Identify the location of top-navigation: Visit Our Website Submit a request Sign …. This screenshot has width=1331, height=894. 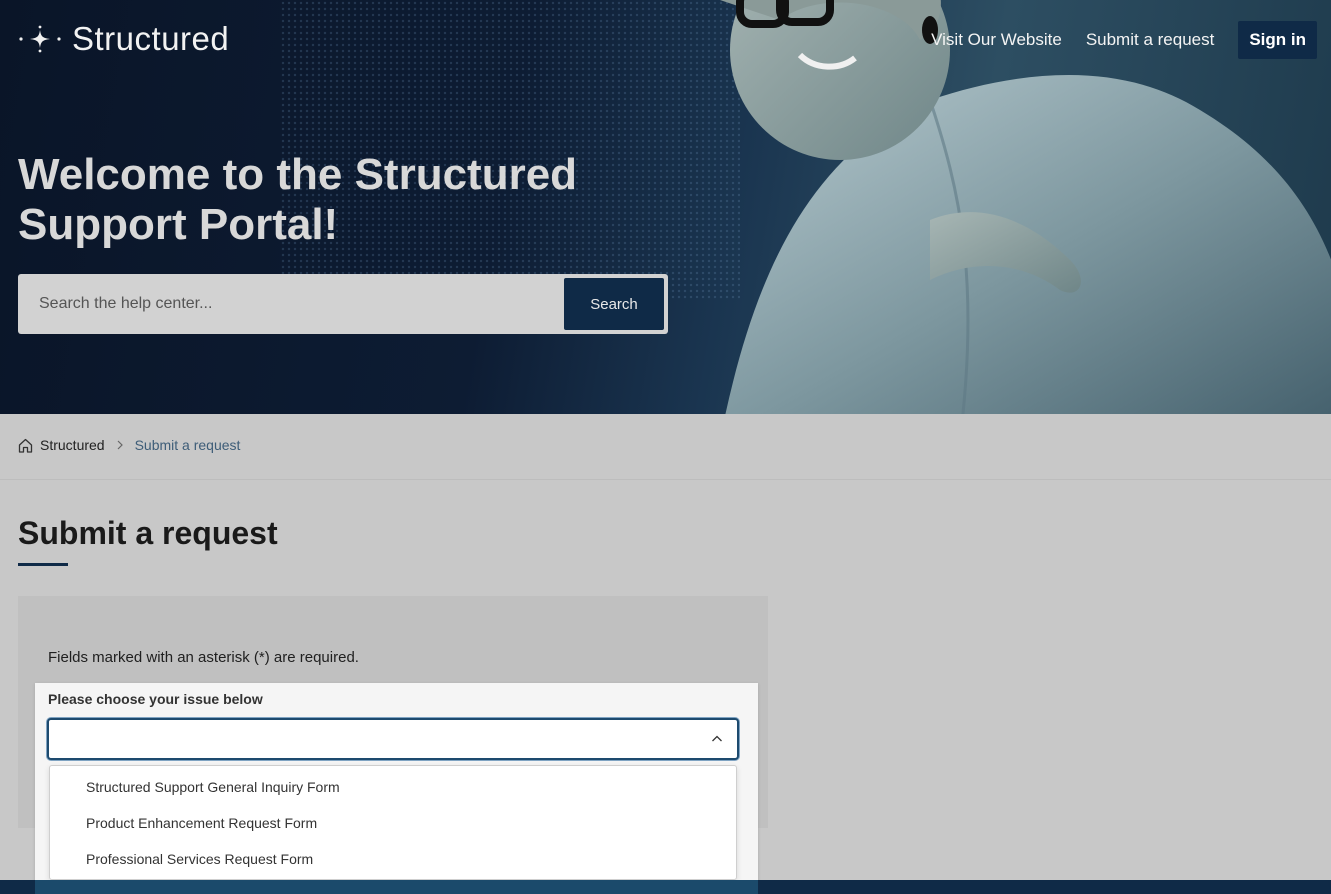
(1124, 40).